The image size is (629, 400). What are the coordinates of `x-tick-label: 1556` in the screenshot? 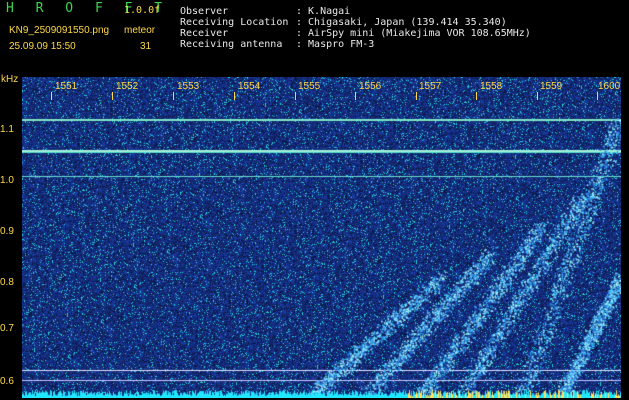 It's located at (370, 86).